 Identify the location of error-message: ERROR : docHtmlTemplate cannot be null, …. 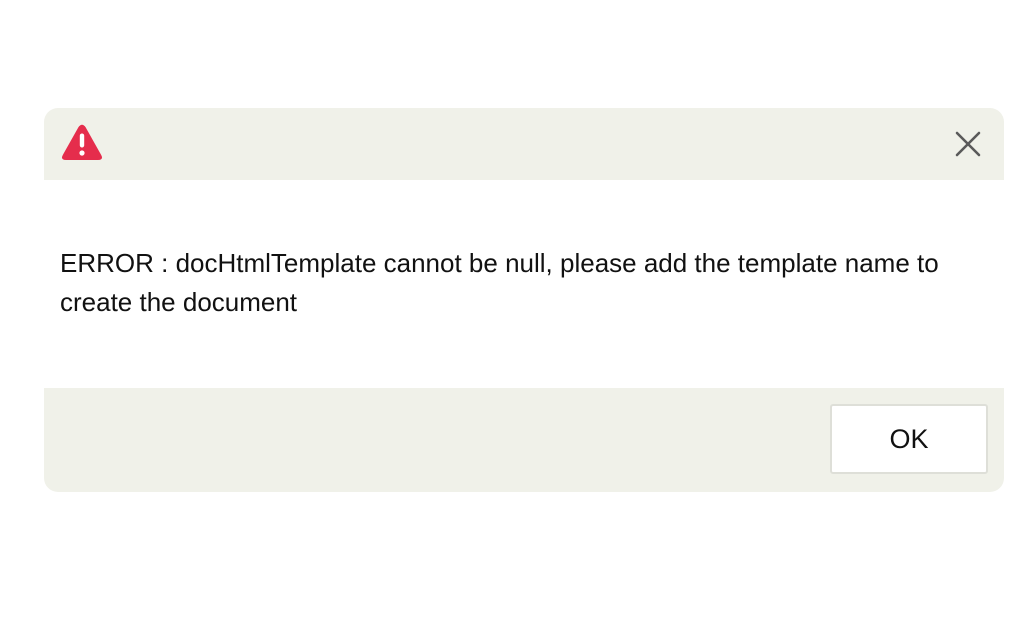
(499, 282).